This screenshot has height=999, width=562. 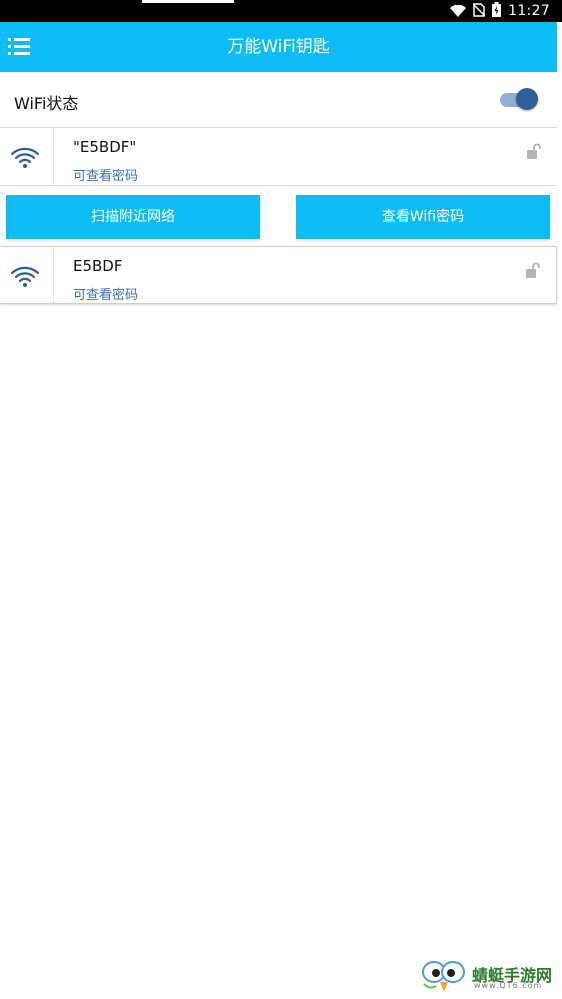 I want to click on battery-charging-icon, so click(x=497, y=11).